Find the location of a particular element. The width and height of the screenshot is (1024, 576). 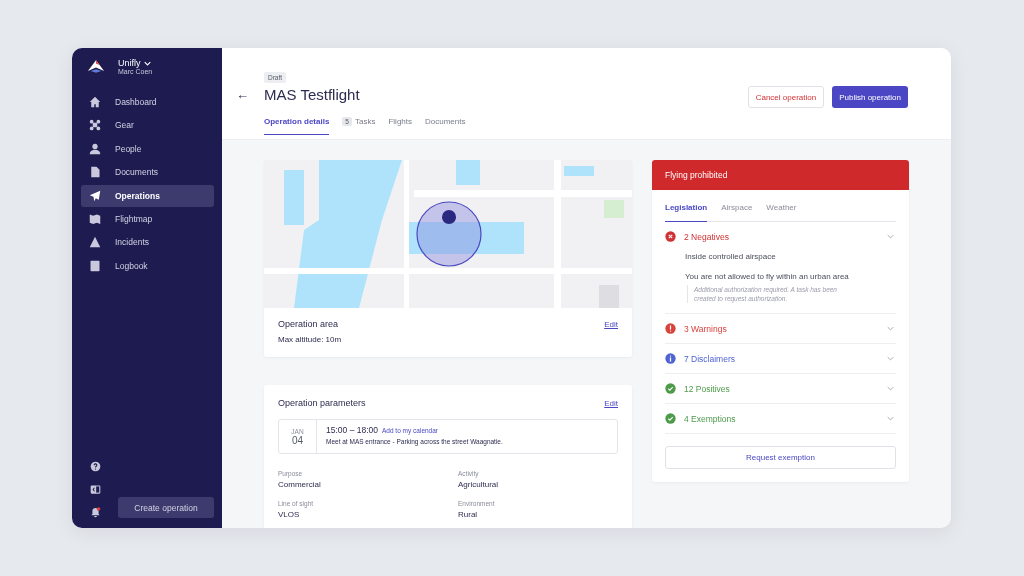

card-title: Operation area is located at coordinates (308, 324).